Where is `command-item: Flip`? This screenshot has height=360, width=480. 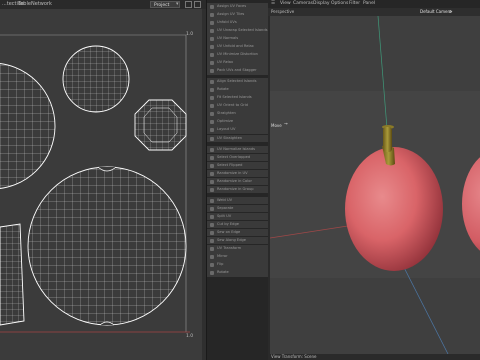
command-item: Flip is located at coordinates (237, 264).